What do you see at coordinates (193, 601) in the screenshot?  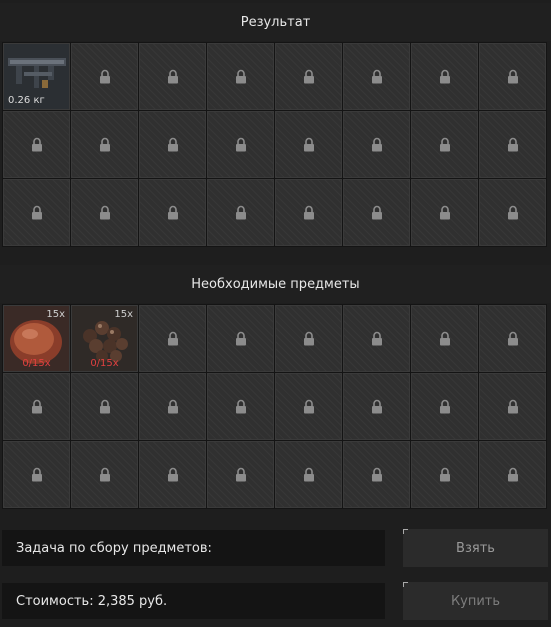 I see `cost-label: Стоимость: 2,385 руб.` at bounding box center [193, 601].